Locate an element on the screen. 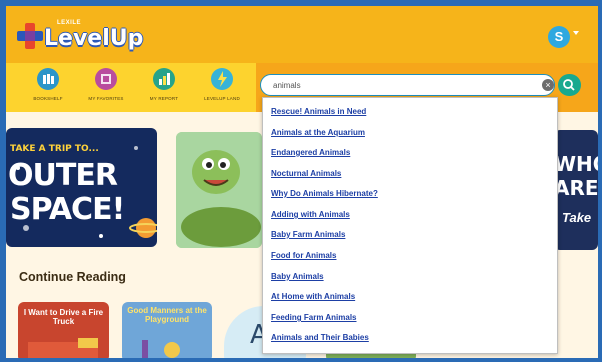 The image size is (602, 362). suggestion-item: Endangered Animals is located at coordinates (310, 152).